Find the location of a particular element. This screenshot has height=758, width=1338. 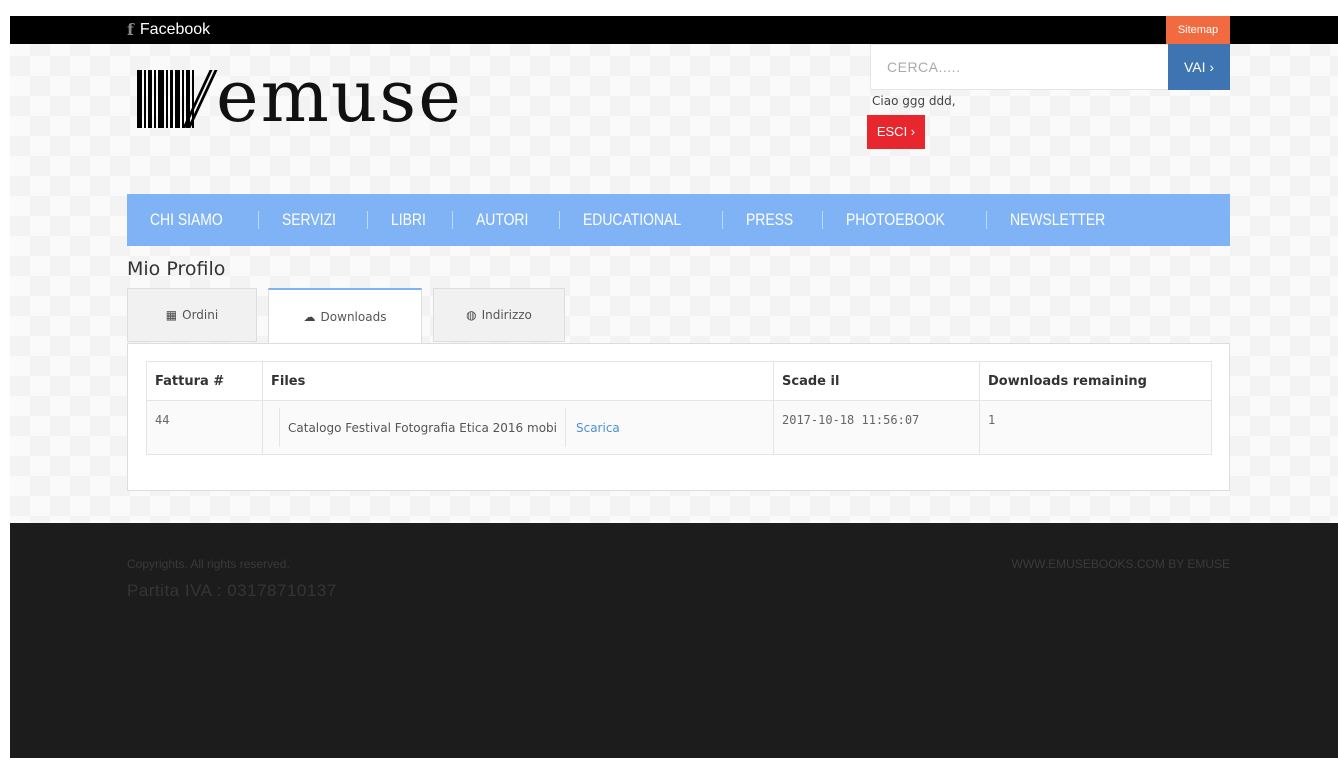

nav-item-press: PRESS is located at coordinates (769, 220).